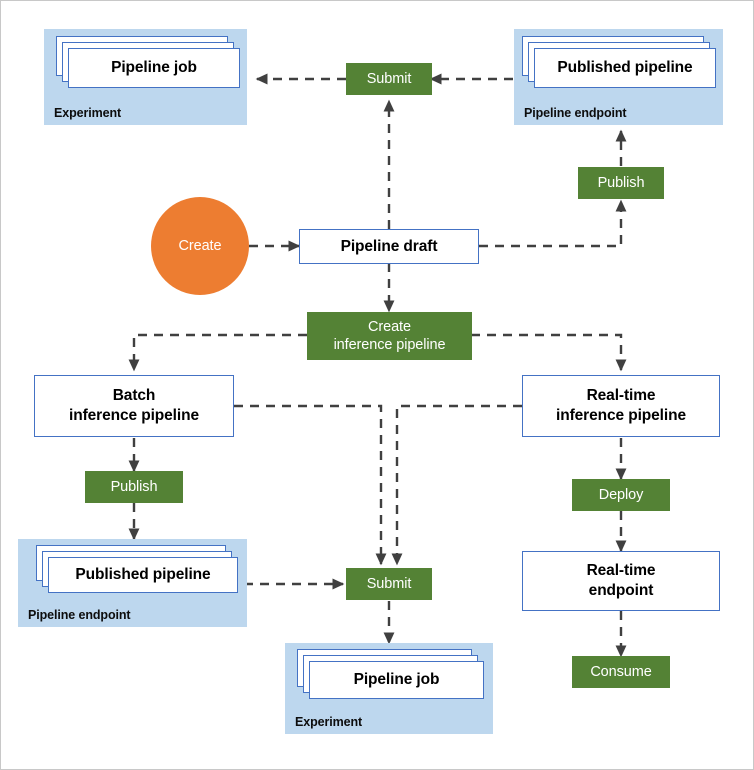 The width and height of the screenshot is (754, 770). I want to click on batch-inference-pipeline-line1: Batch, so click(134, 396).